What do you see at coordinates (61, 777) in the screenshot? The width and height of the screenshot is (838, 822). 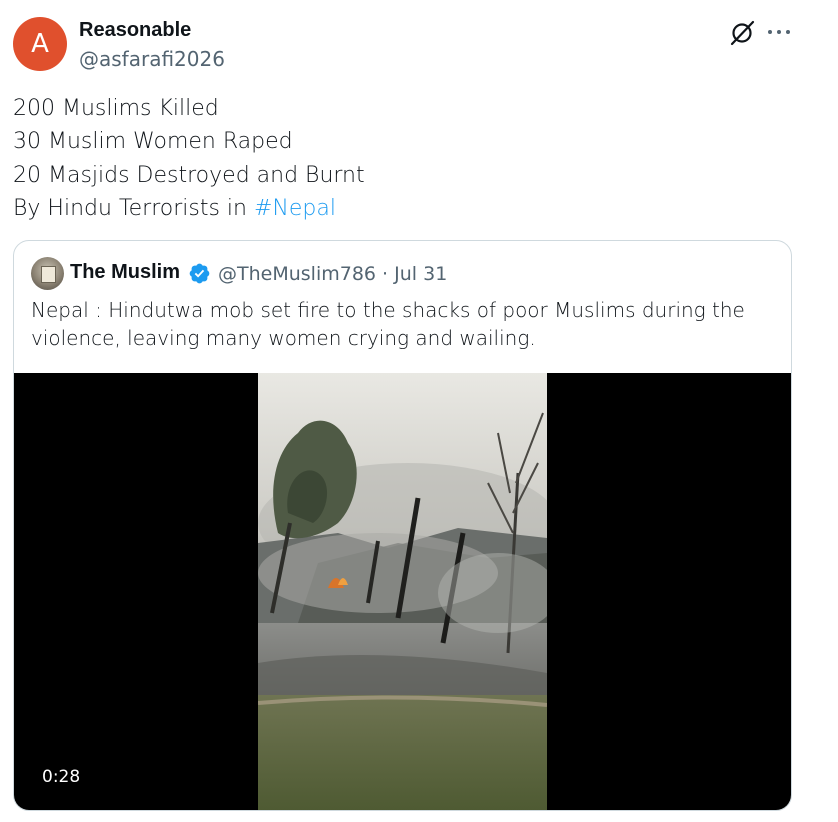 I see `video-duration-badge: 0:28` at bounding box center [61, 777].